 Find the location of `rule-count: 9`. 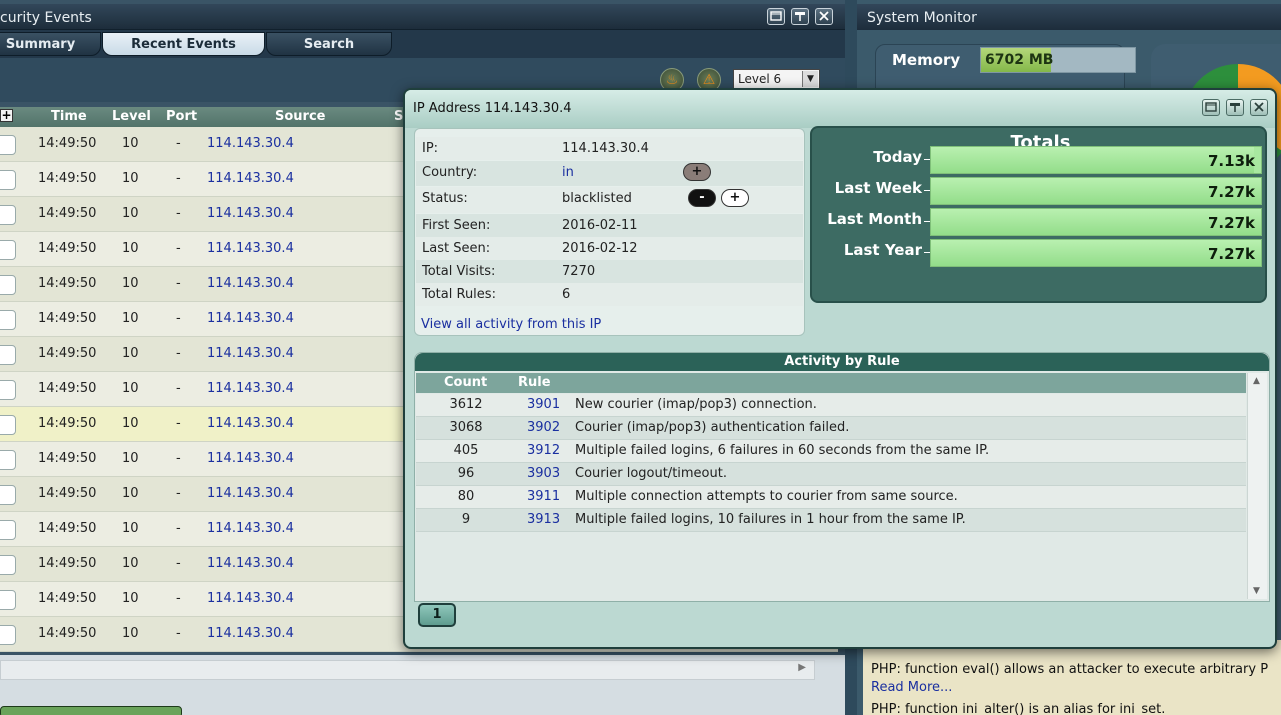

rule-count: 9 is located at coordinates (466, 519).